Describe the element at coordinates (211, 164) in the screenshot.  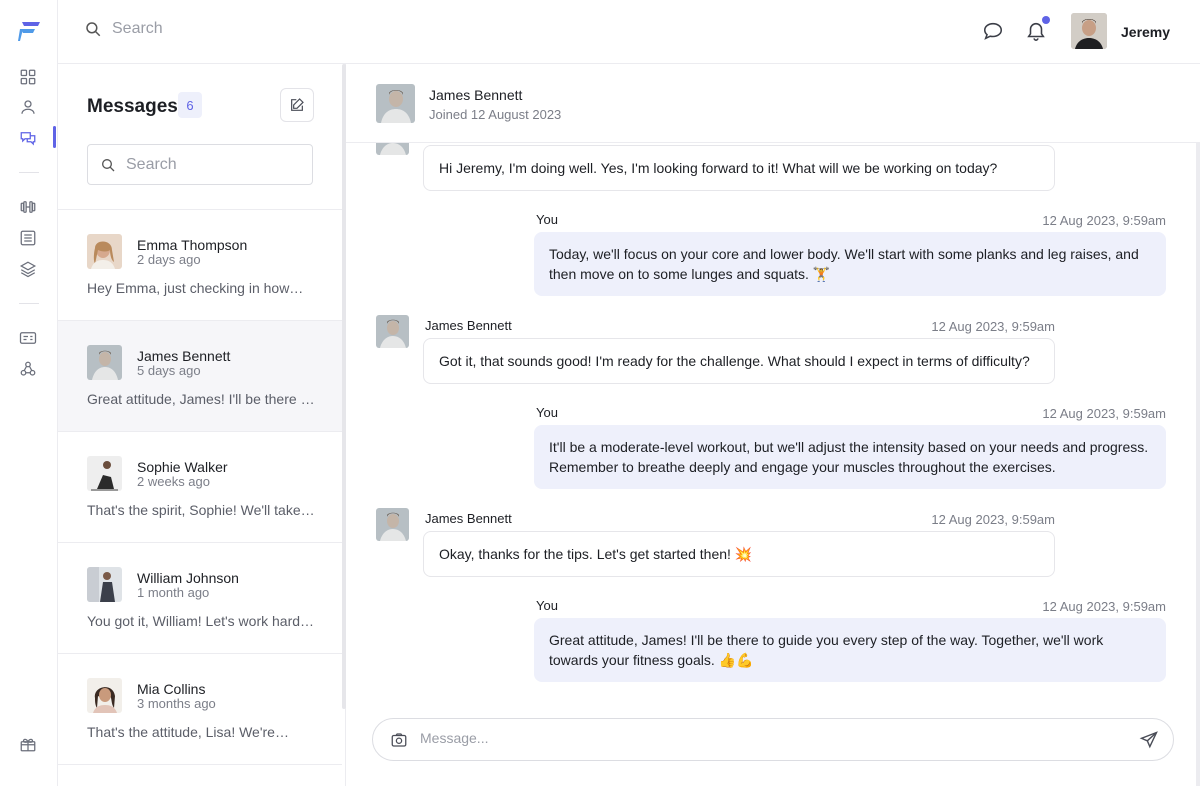
I see `conversation-search-input` at that location.